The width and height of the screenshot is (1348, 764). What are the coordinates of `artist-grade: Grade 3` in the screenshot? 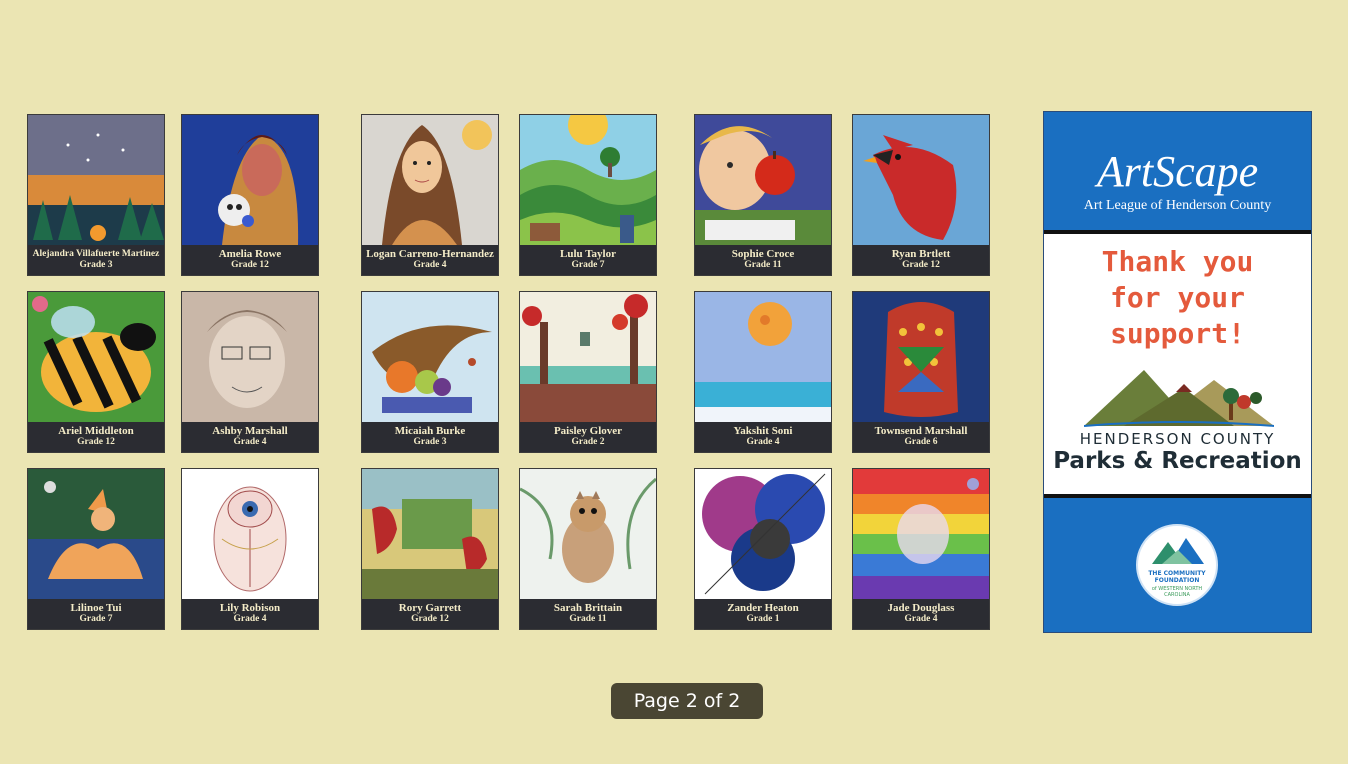 It's located at (96, 265).